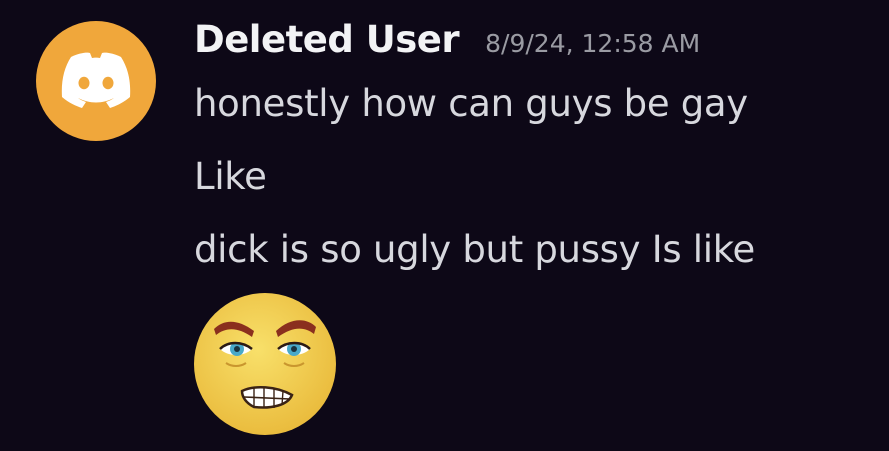  I want to click on custom-emoji, so click(265, 364).